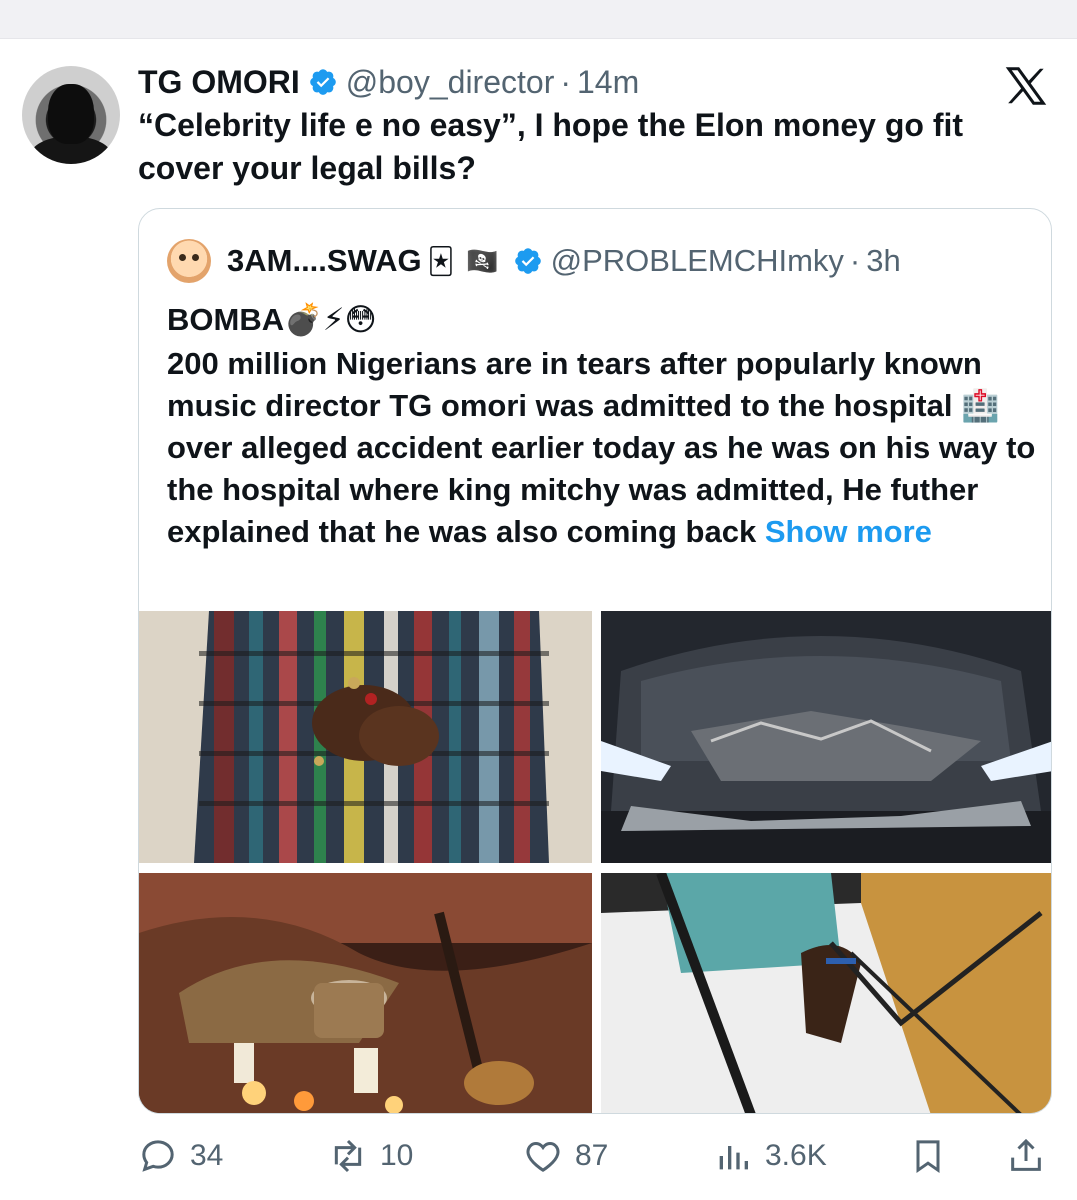  What do you see at coordinates (397, 1155) in the screenshot?
I see `repost-count: 10` at bounding box center [397, 1155].